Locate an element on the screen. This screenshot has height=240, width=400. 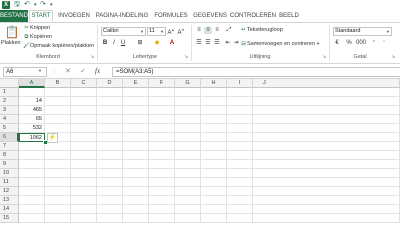
row-header-10: 10 is located at coordinates (9, 173).